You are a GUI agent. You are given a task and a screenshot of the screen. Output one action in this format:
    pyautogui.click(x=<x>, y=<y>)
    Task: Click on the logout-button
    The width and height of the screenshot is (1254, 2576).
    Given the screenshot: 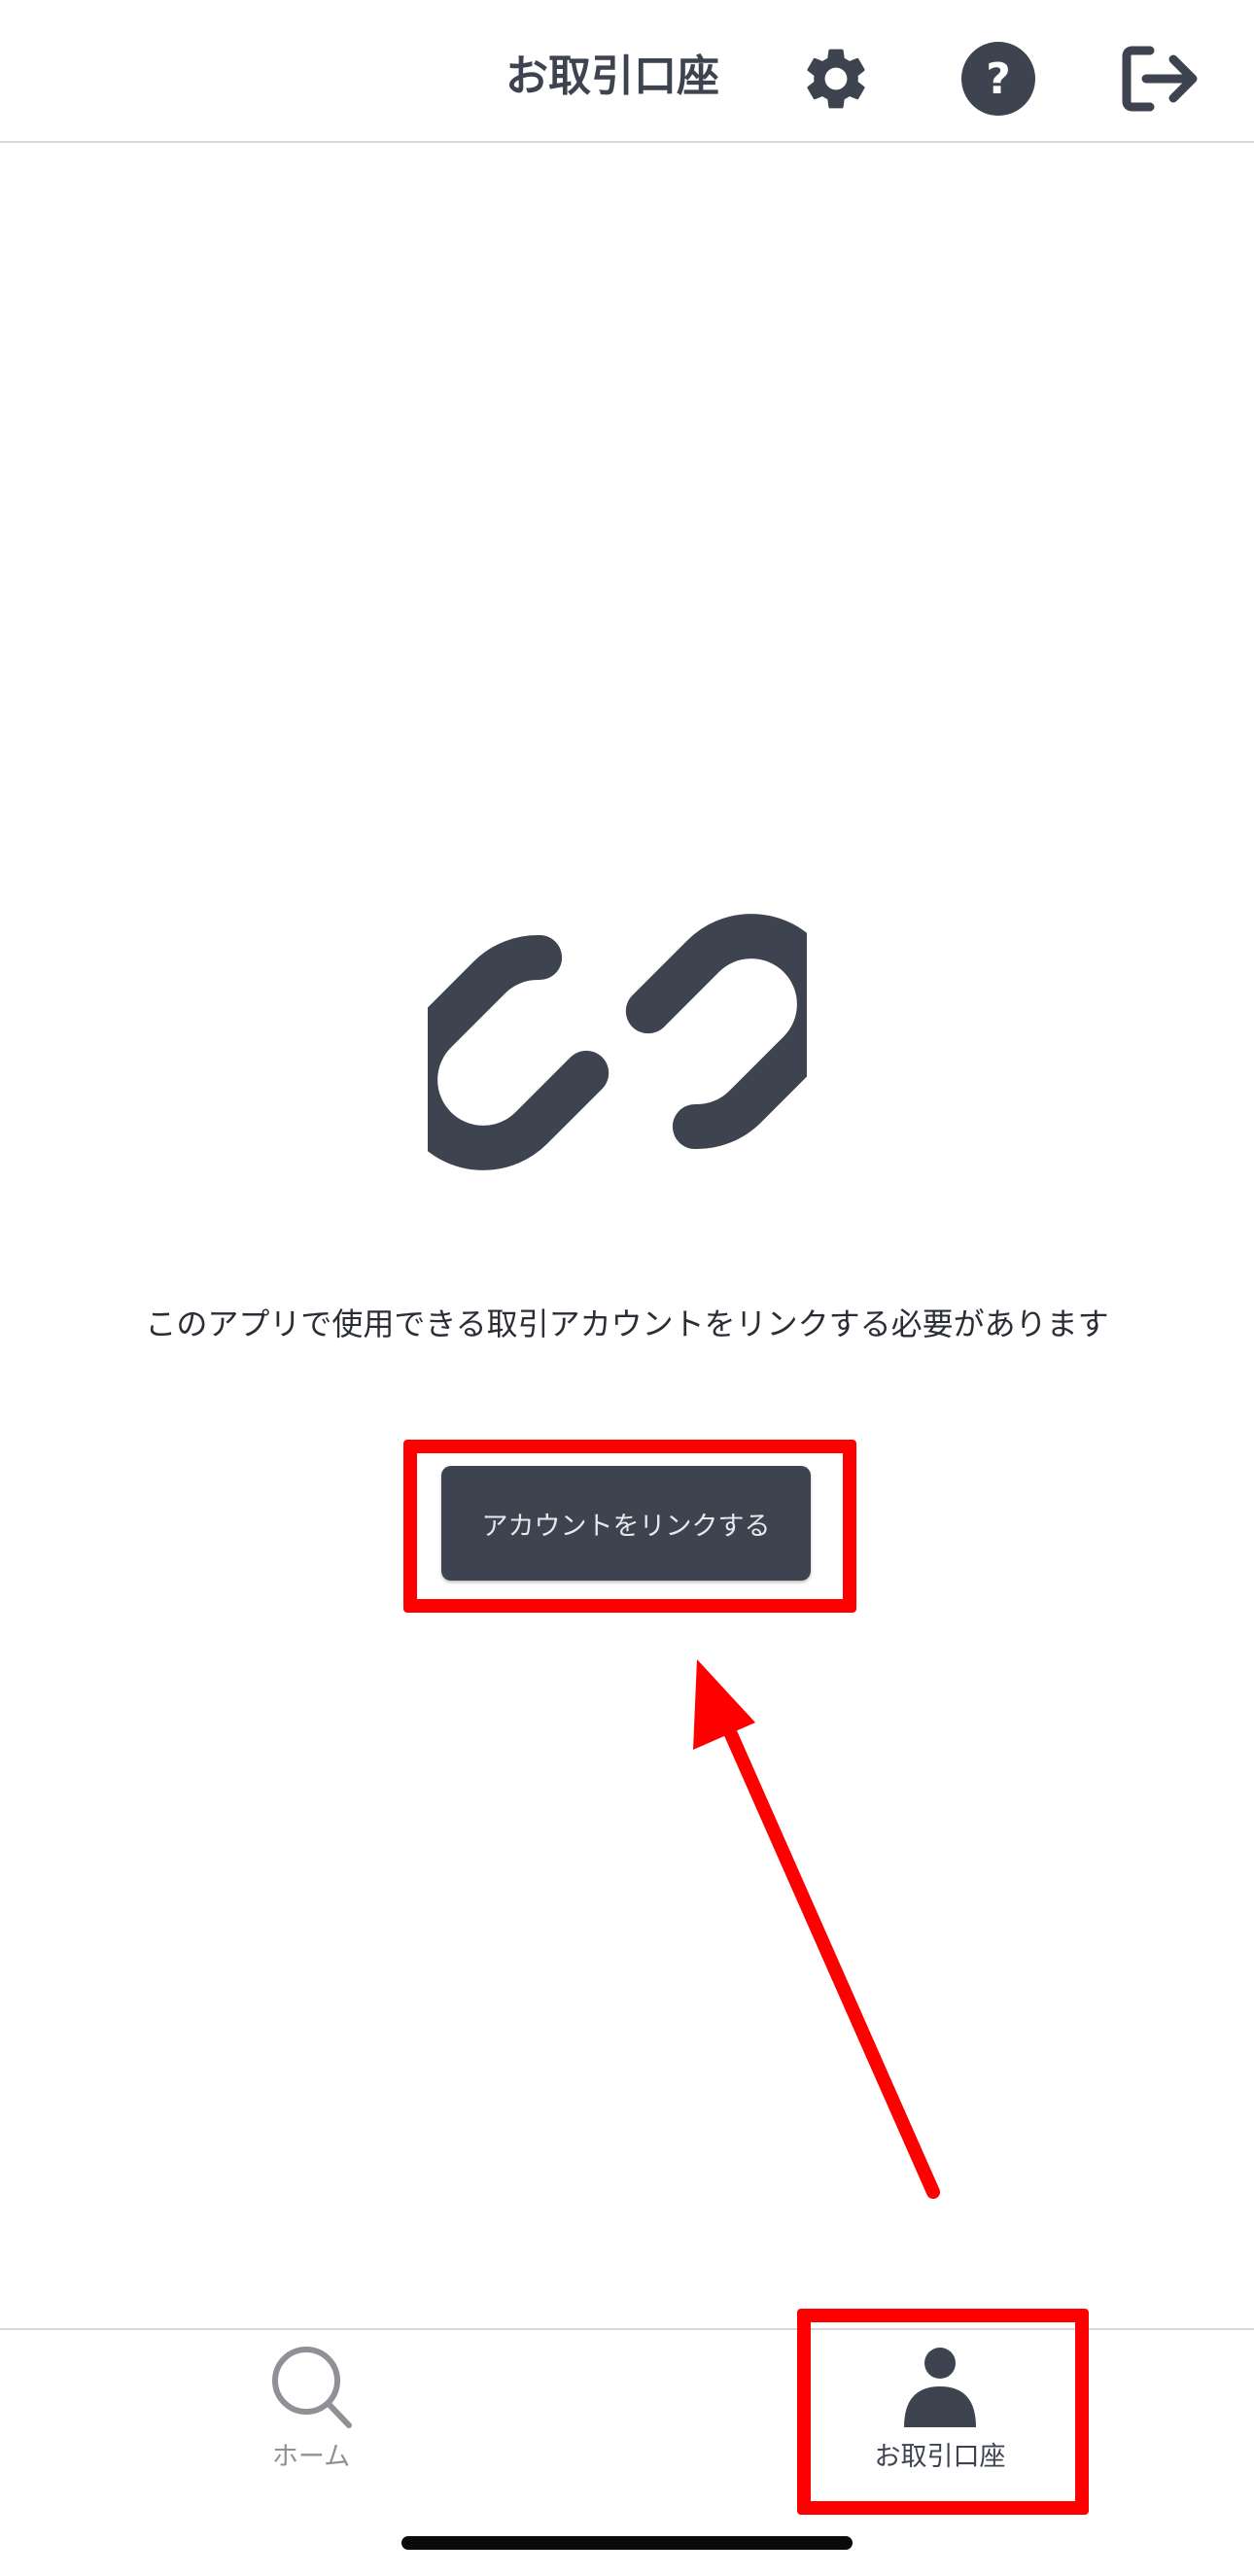 What is the action you would take?
    pyautogui.click(x=1159, y=78)
    